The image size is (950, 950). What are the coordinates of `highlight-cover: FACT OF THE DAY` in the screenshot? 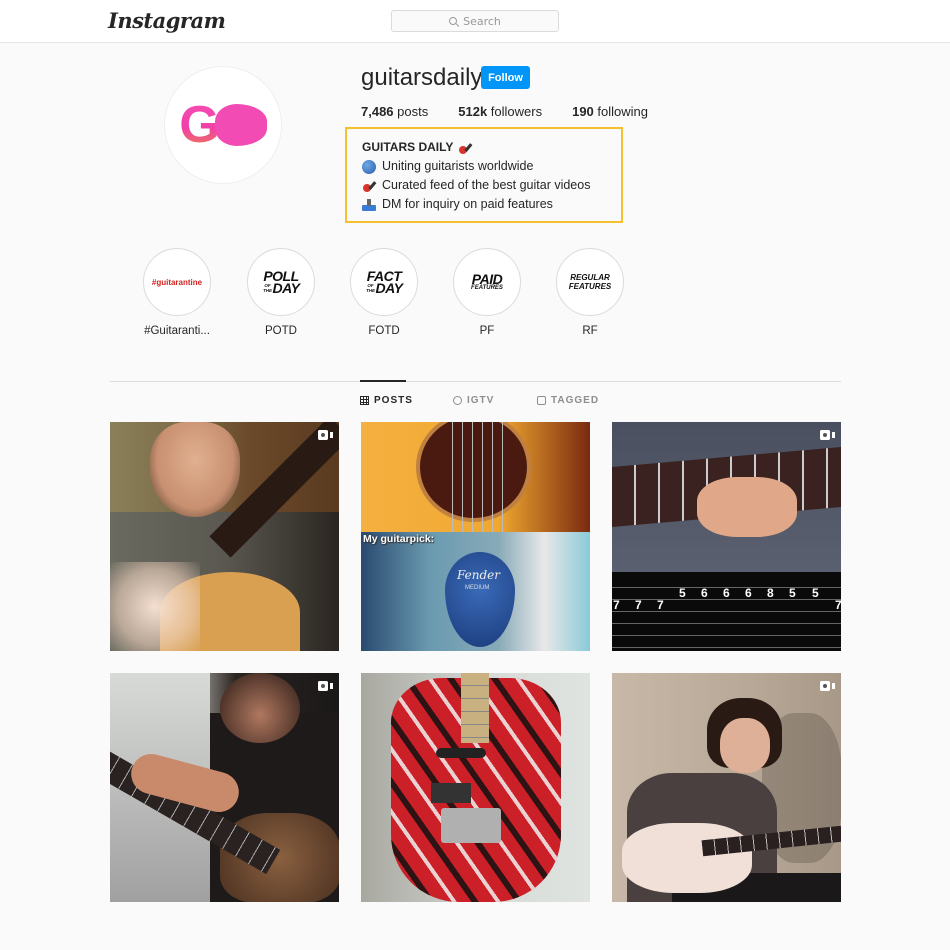 It's located at (384, 282).